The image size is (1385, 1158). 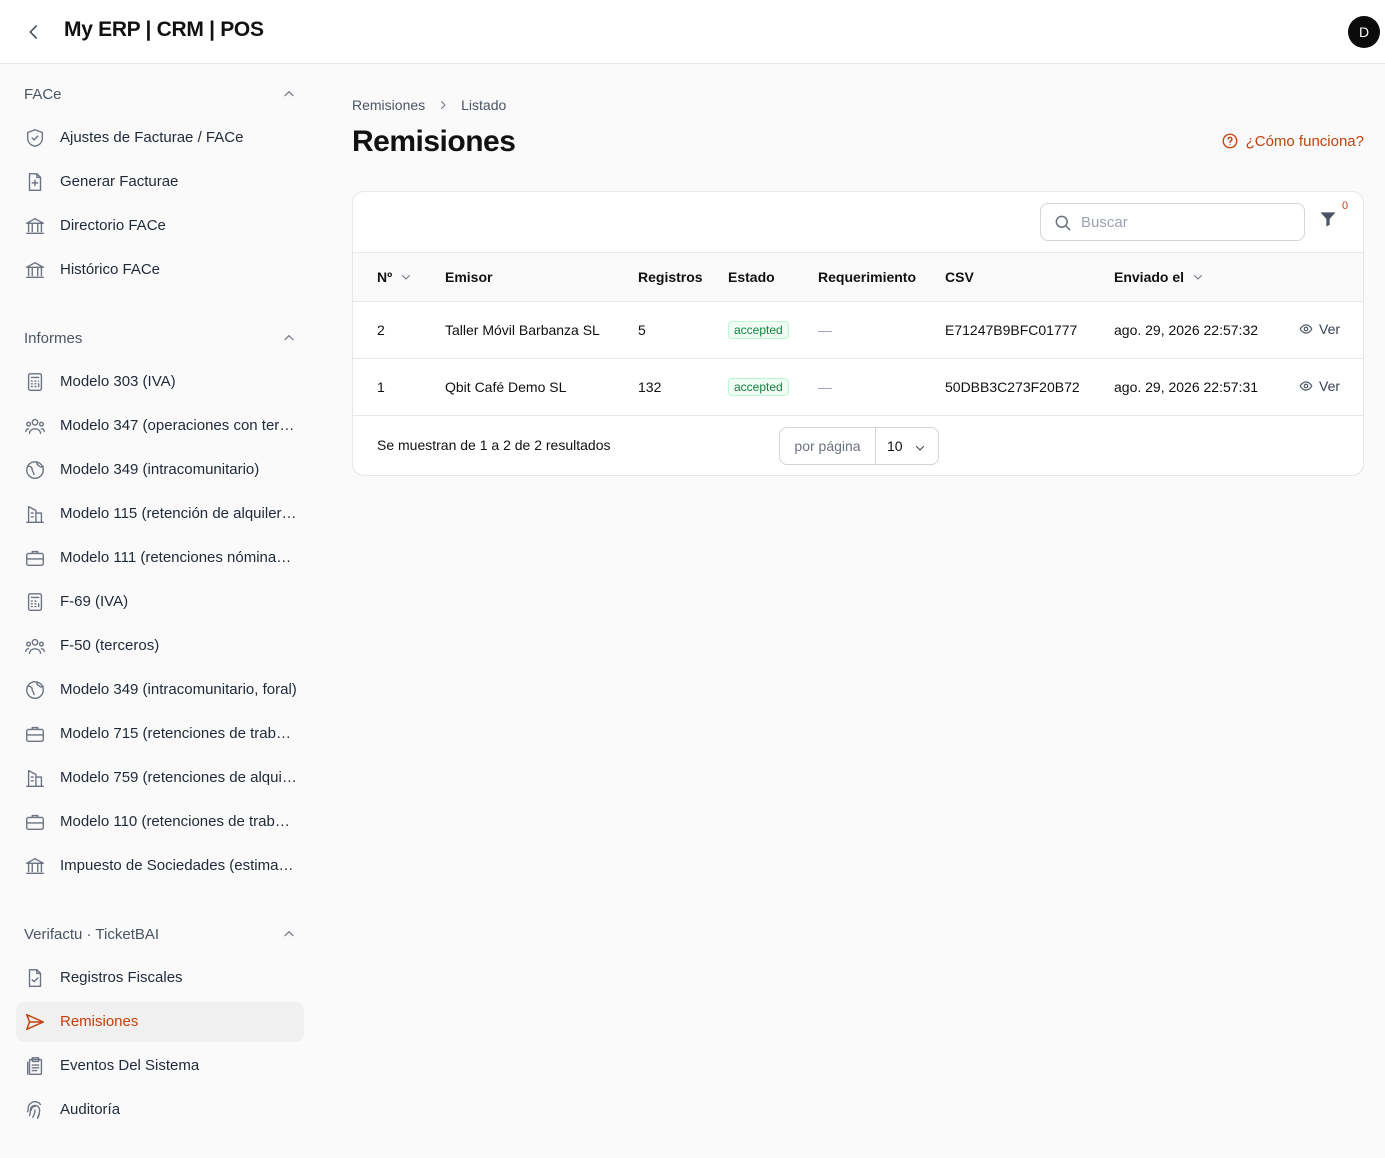 What do you see at coordinates (179, 777) in the screenshot?
I see `sidebar-item-label: Modelo 759 (retenciones de alquileres)` at bounding box center [179, 777].